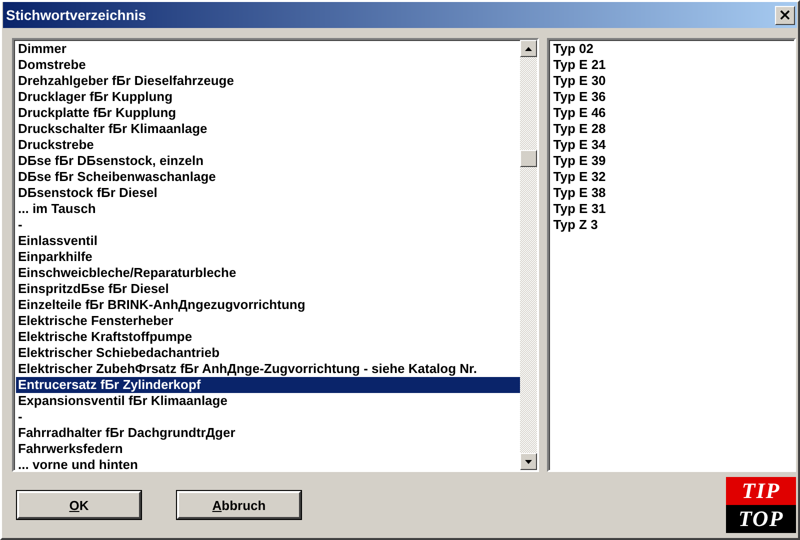  Describe the element at coordinates (268, 463) in the screenshot. I see `keyword-item: ... vorne und hinten` at that location.